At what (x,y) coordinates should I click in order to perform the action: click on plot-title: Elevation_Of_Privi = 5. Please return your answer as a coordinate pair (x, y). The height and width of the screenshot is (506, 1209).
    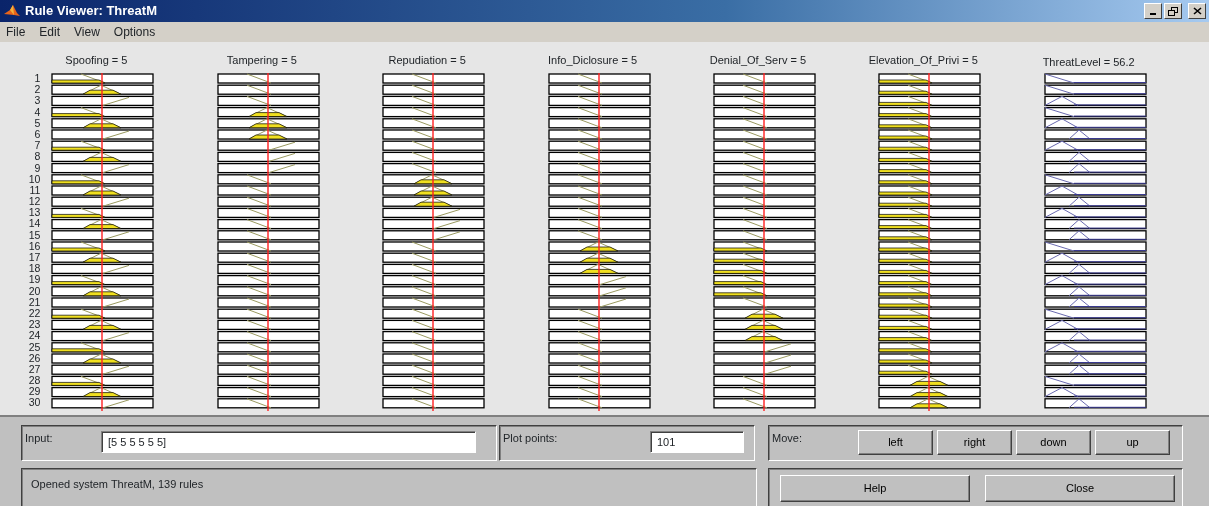
    Looking at the image, I should click on (923, 61).